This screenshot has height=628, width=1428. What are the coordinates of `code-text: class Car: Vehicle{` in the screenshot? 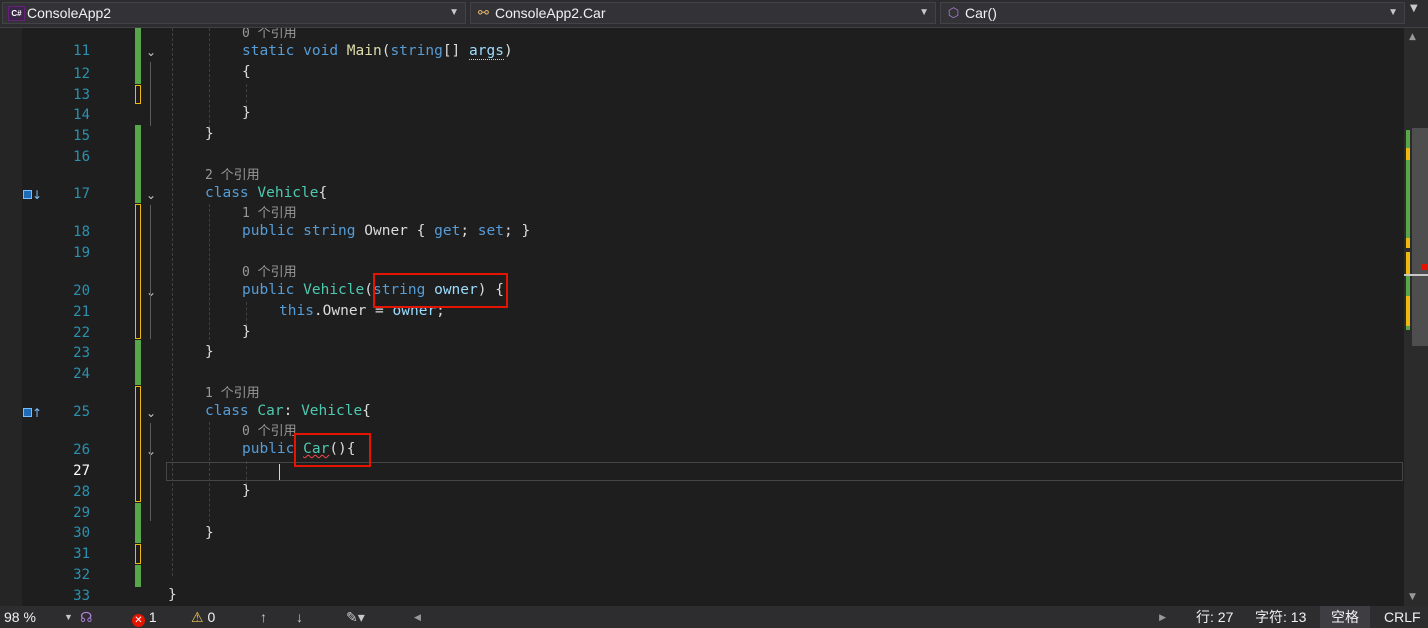 It's located at (288, 411).